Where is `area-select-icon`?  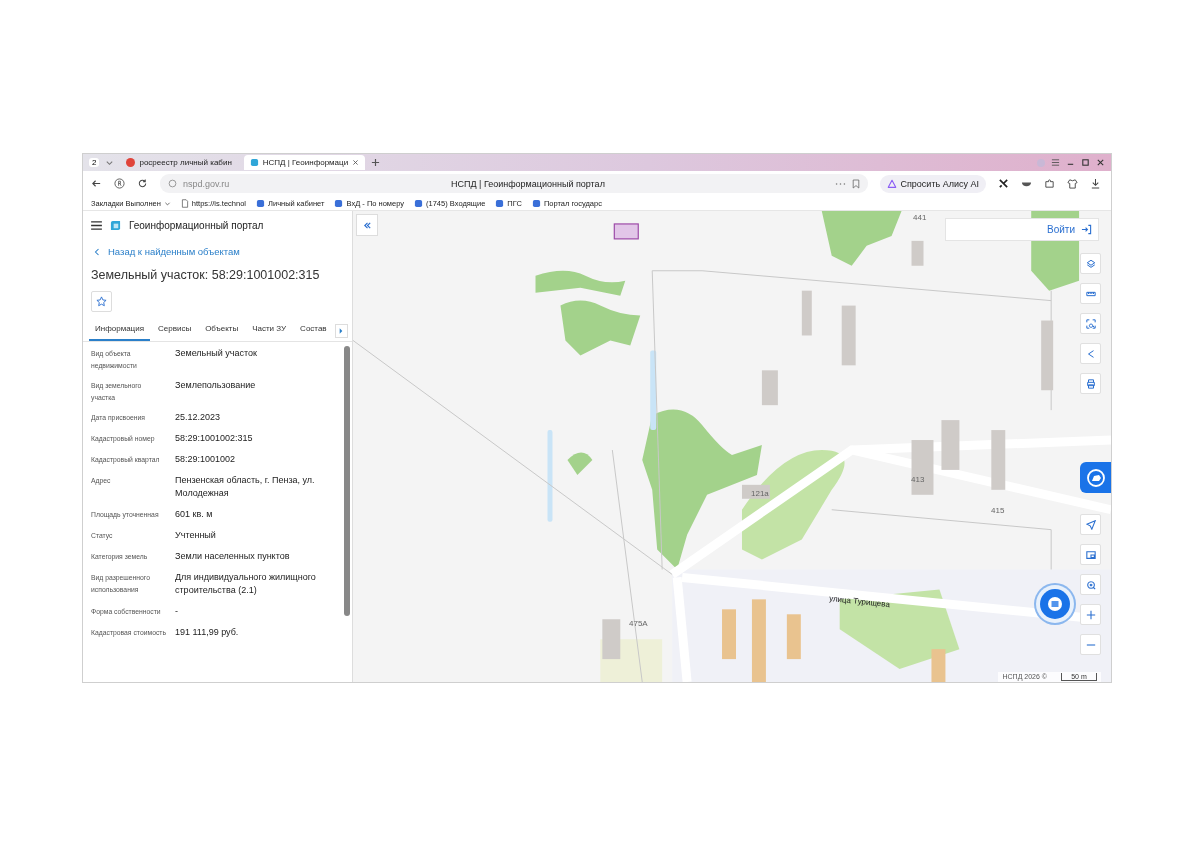 area-select-icon is located at coordinates (1090, 323).